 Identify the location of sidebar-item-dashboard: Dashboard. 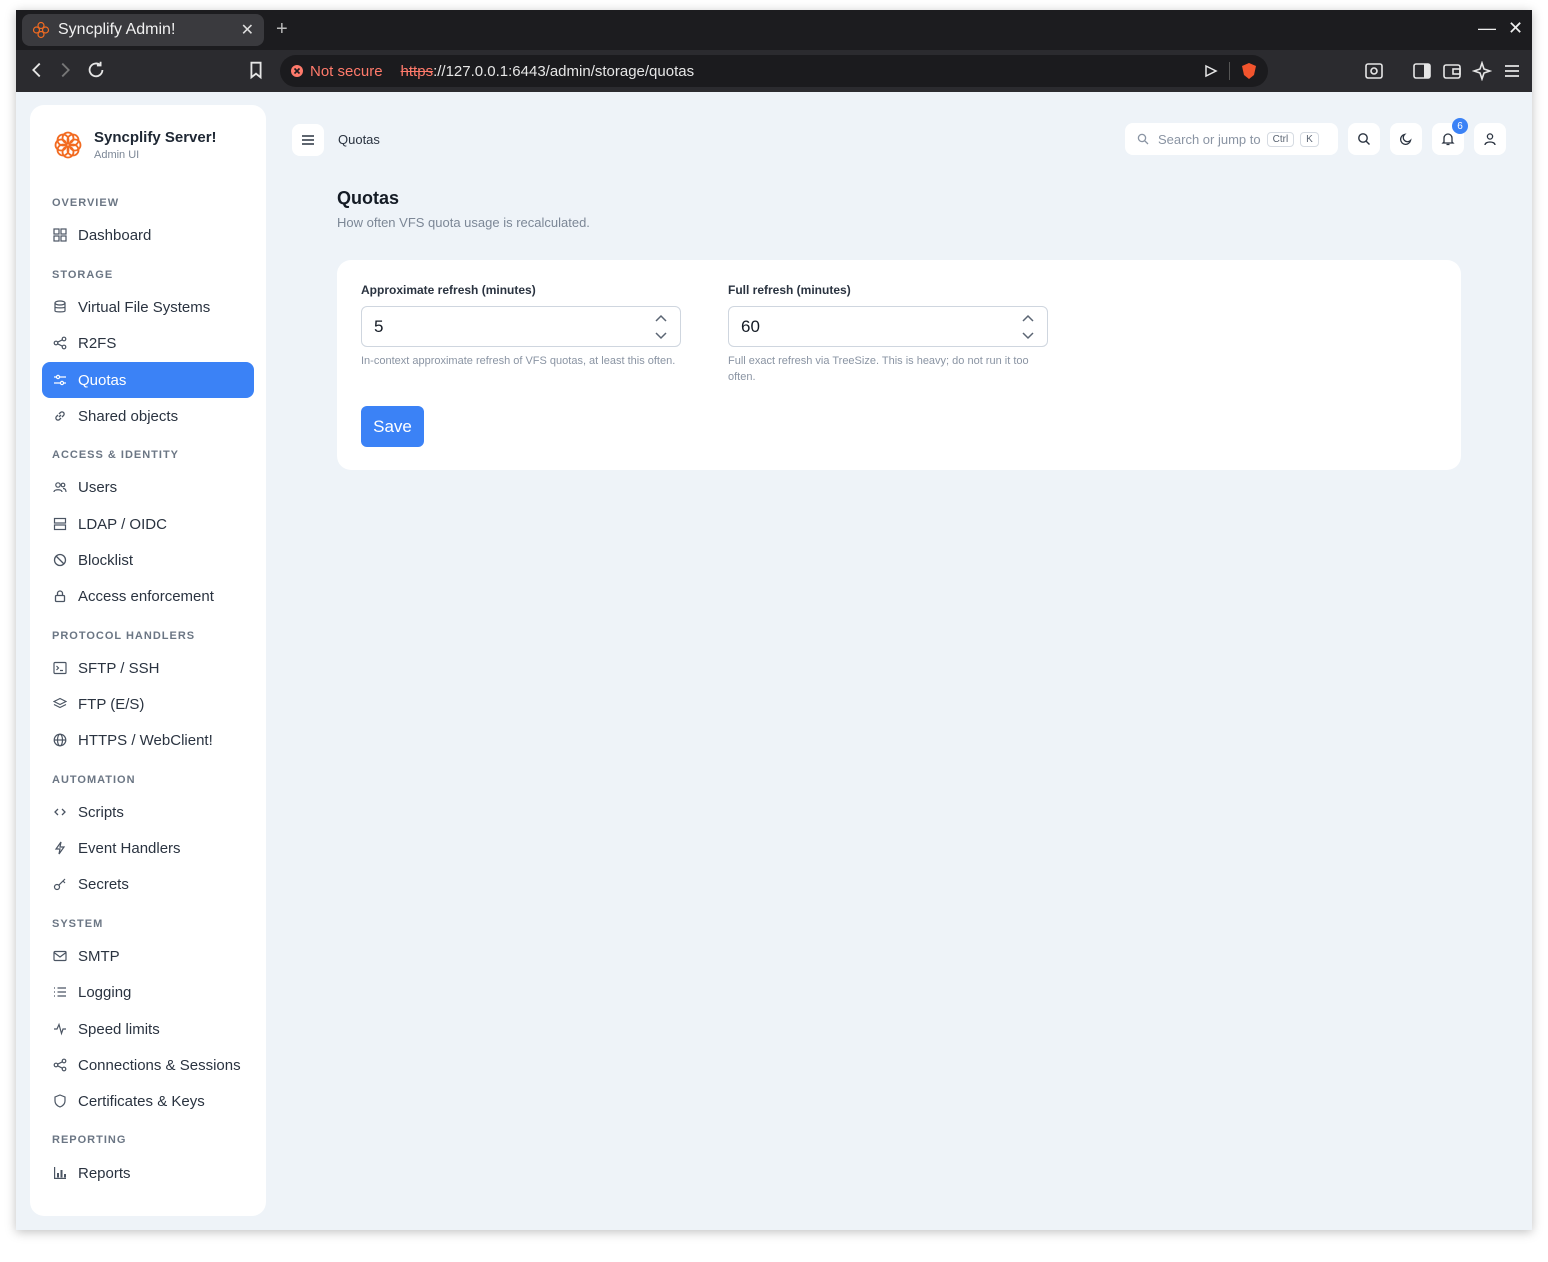
(148, 235).